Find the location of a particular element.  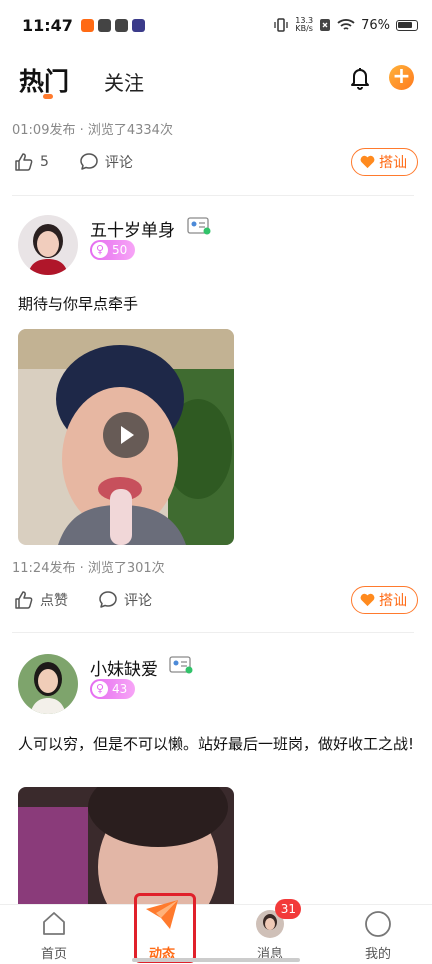

wifi-icon is located at coordinates (346, 24).